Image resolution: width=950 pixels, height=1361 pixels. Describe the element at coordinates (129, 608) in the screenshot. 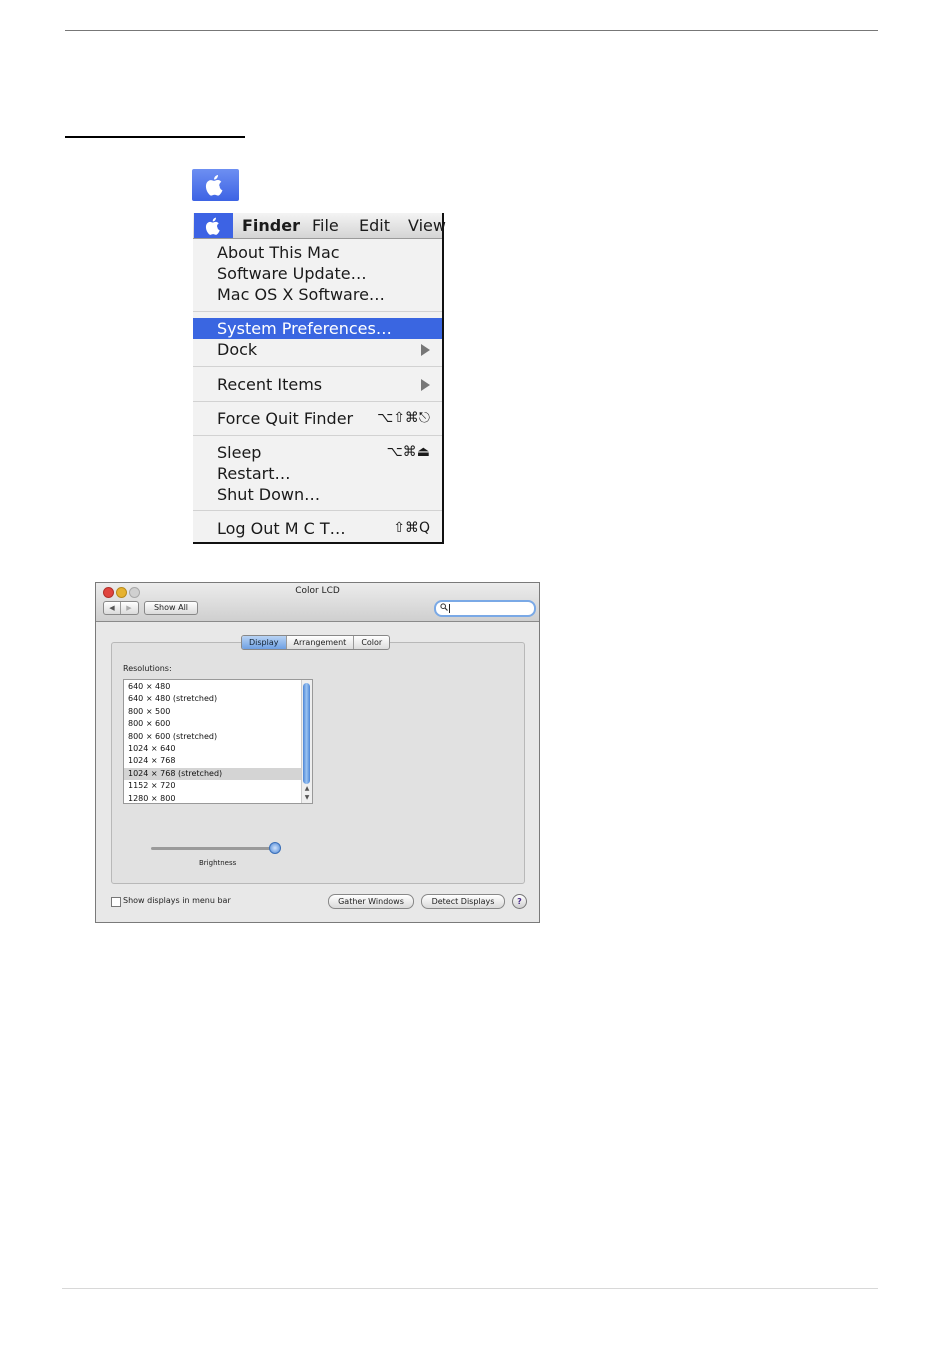

I see `forward-button: ▶` at that location.